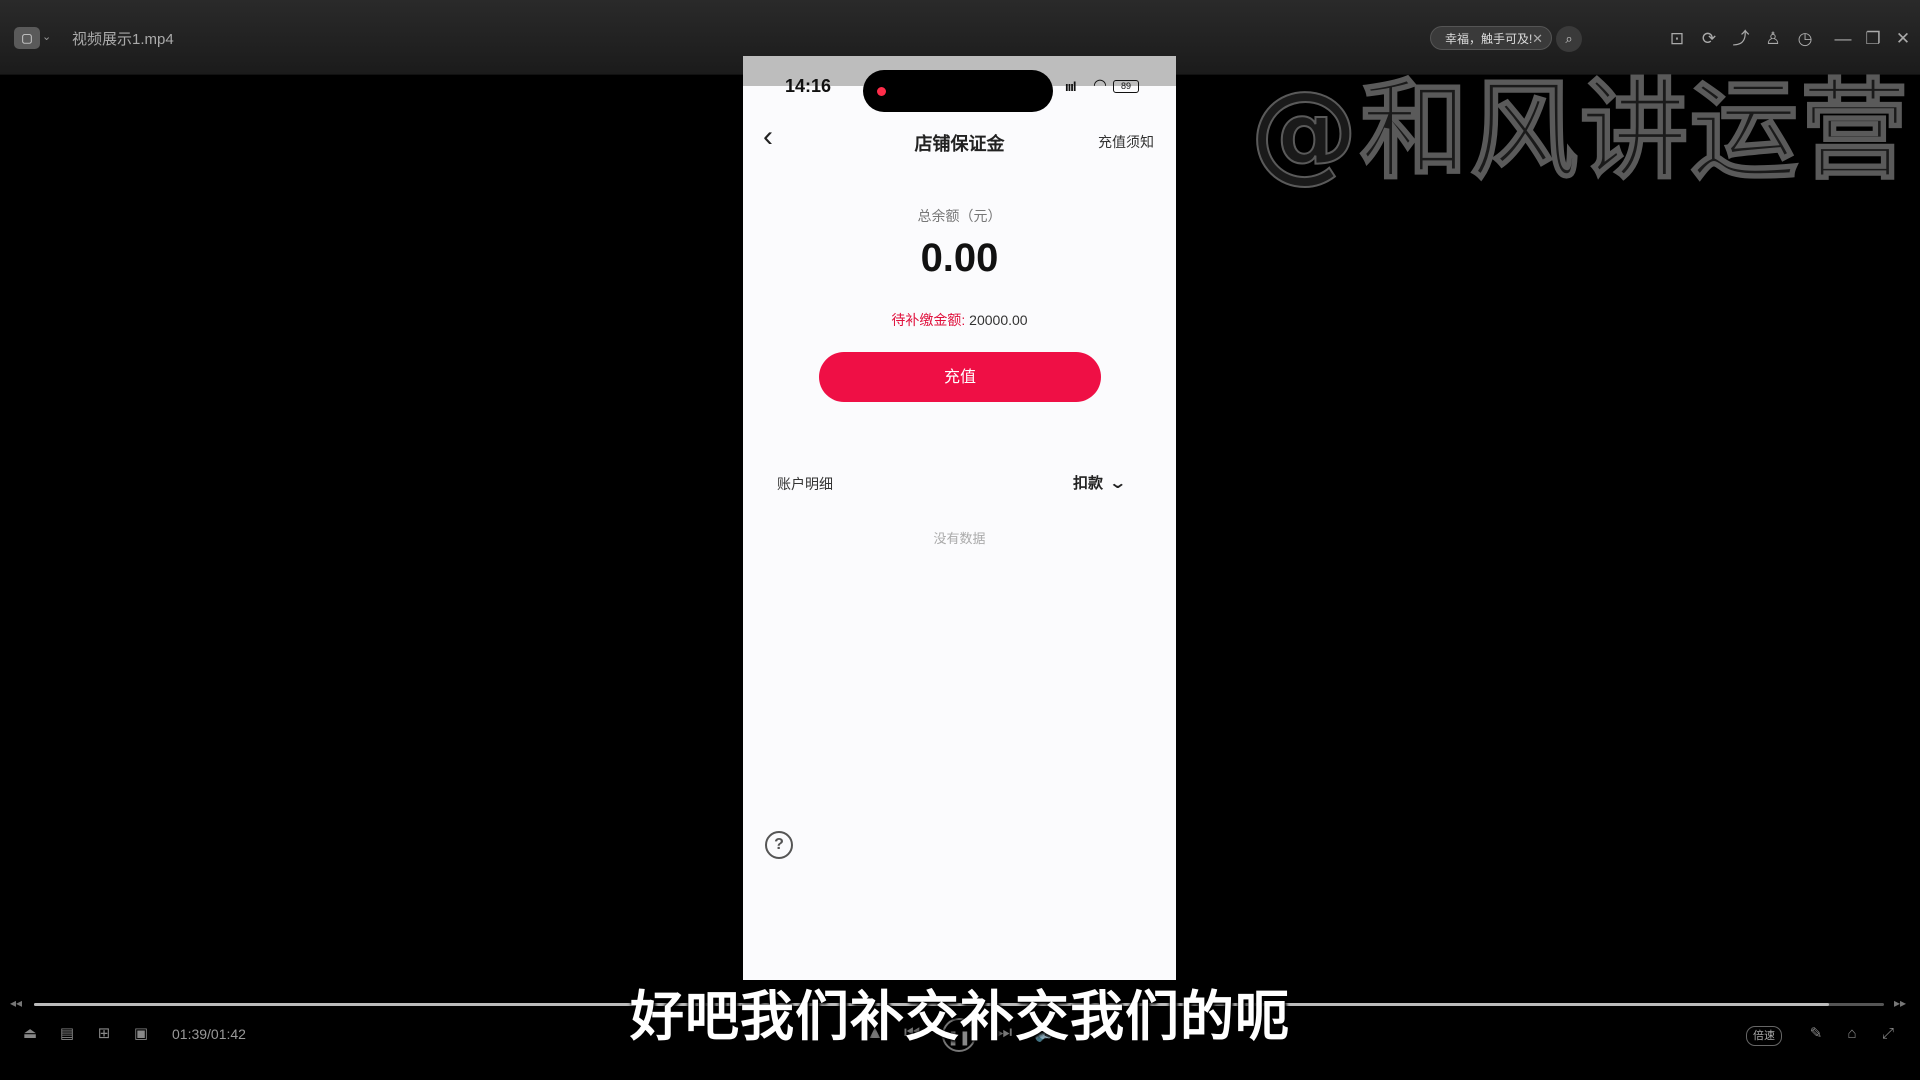 Image resolution: width=1920 pixels, height=1080 pixels. Describe the element at coordinates (46, 36) in the screenshot. I see `app-menu-chevron-icon: ⌄` at that location.